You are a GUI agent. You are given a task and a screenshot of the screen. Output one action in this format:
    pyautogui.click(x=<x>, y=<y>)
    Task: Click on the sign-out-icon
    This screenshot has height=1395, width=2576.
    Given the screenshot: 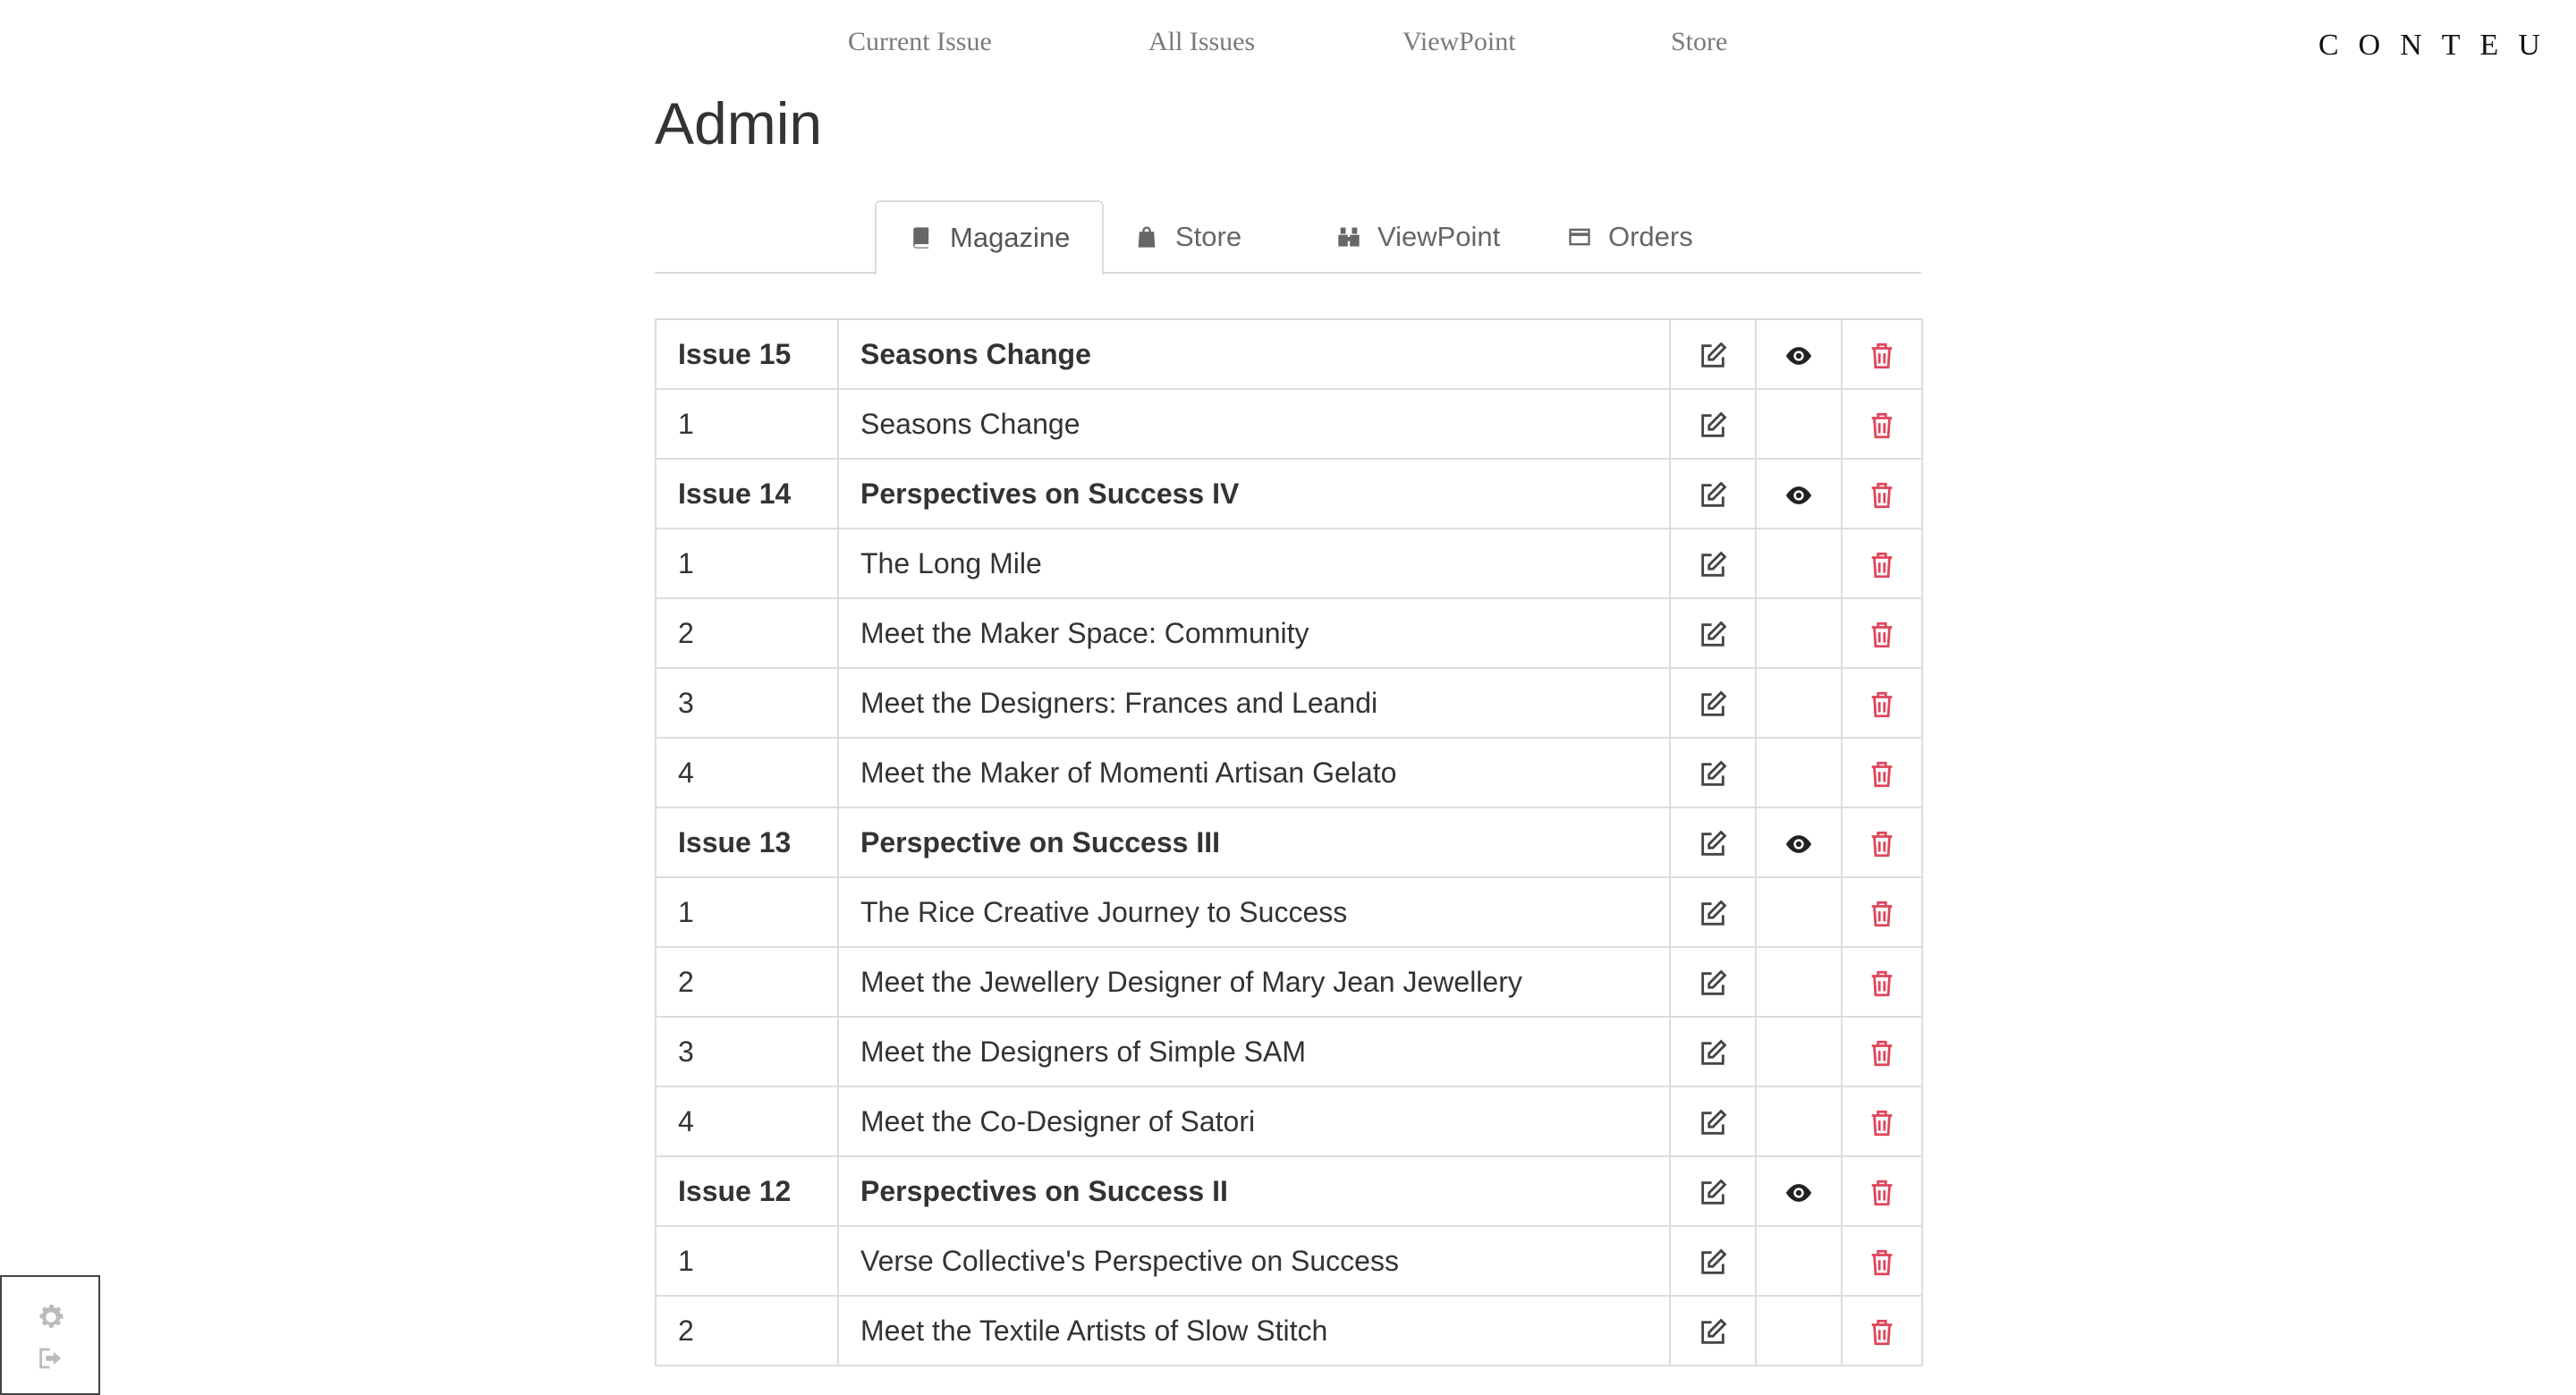 What is the action you would take?
    pyautogui.click(x=51, y=1358)
    